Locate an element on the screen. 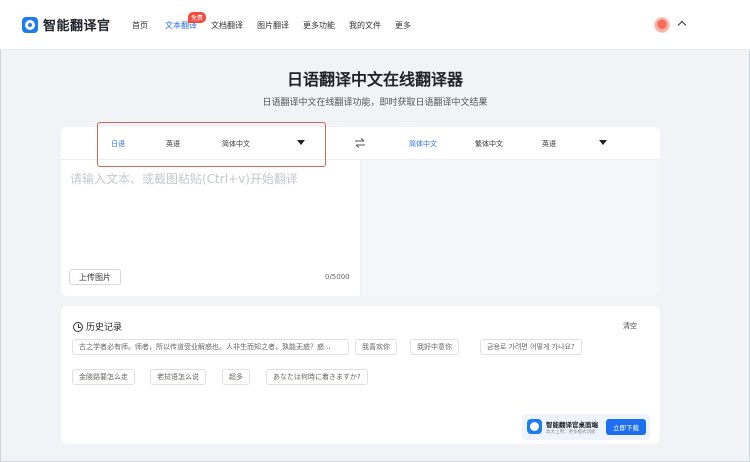 The image size is (750, 462). promo-title: 智能翻译官桌面端 is located at coordinates (572, 425).